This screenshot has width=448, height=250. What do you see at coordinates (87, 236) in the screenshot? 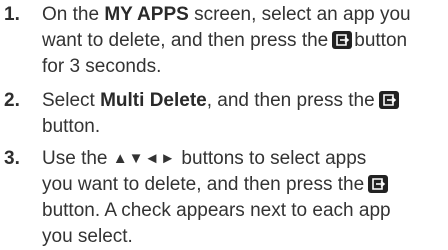
I see `step-line: you select.` at bounding box center [87, 236].